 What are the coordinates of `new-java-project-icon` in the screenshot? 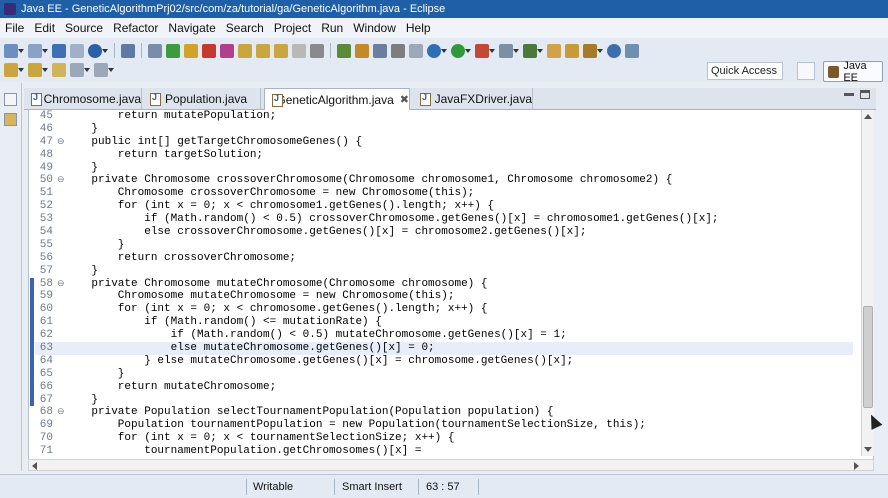 It's located at (509, 51).